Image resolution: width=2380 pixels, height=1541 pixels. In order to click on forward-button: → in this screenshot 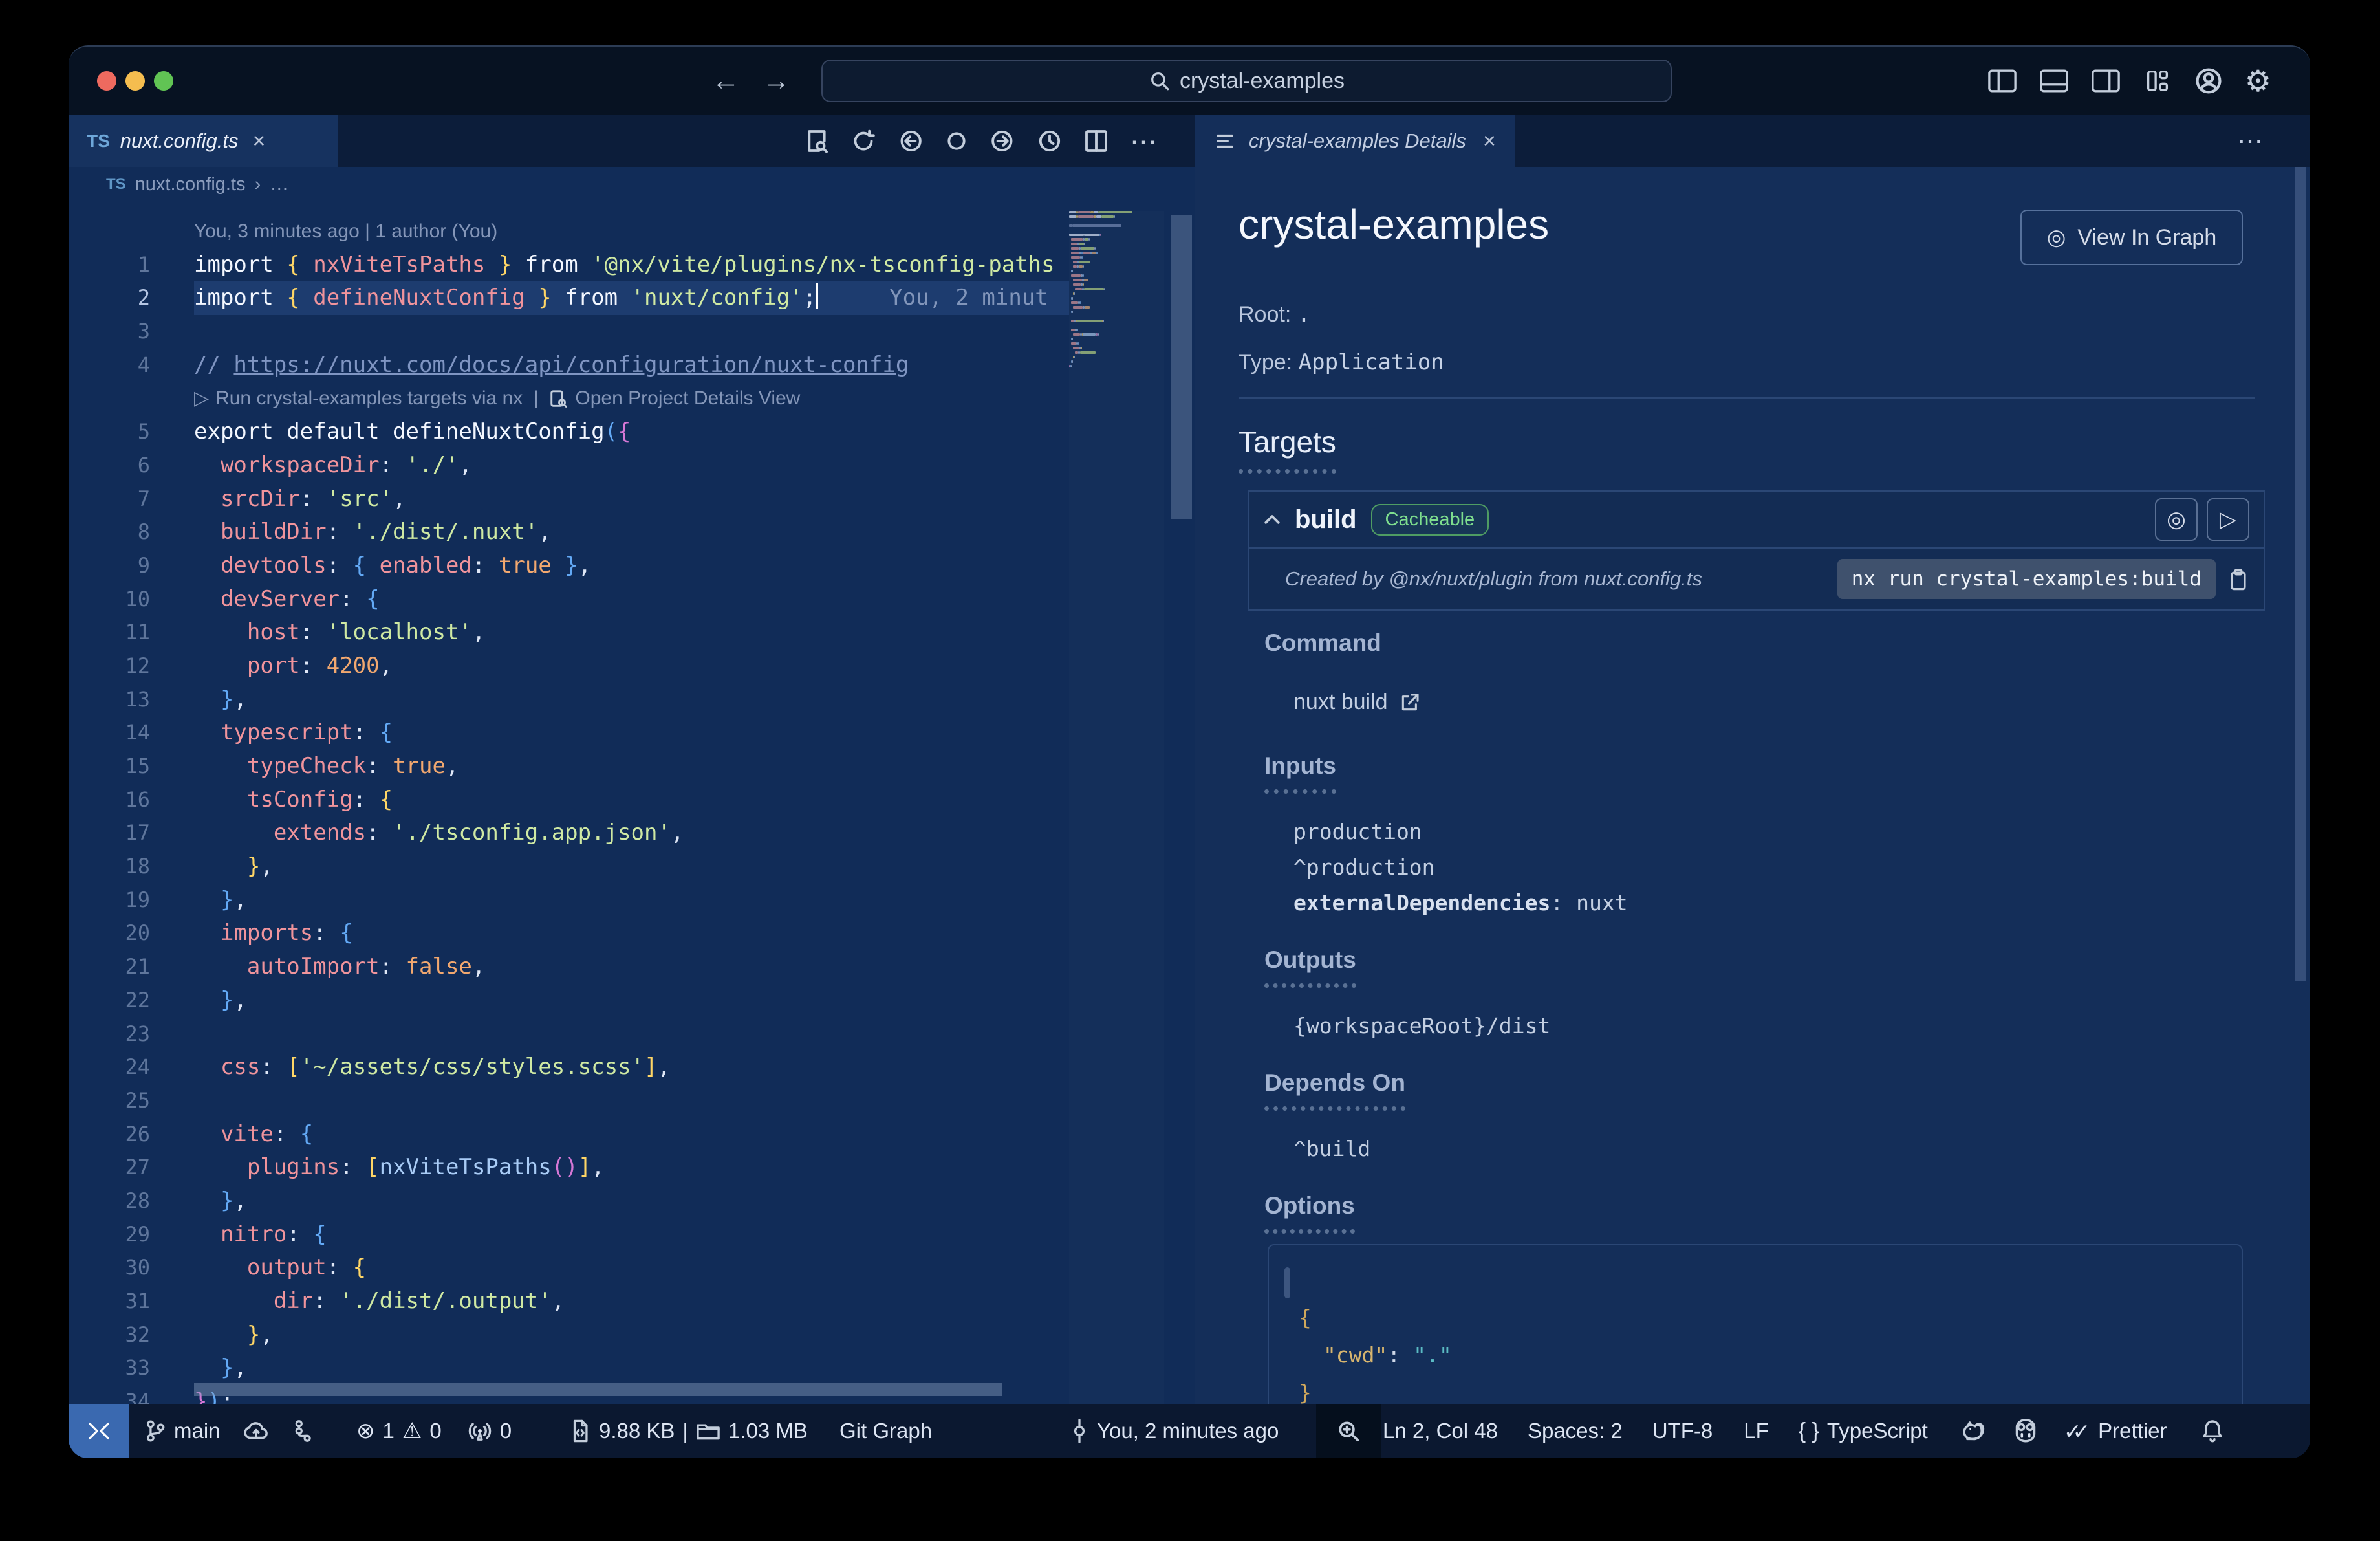, I will do `click(776, 81)`.